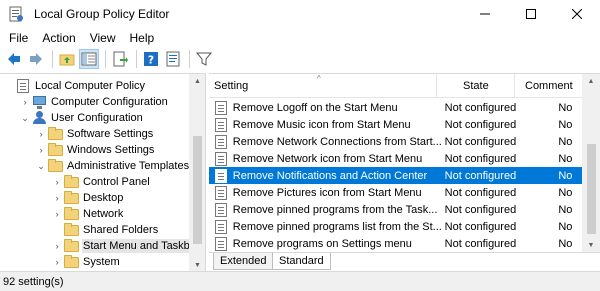 This screenshot has width=600, height=291. Describe the element at coordinates (591, 189) in the screenshot. I see `list-scroll-thumb` at that location.